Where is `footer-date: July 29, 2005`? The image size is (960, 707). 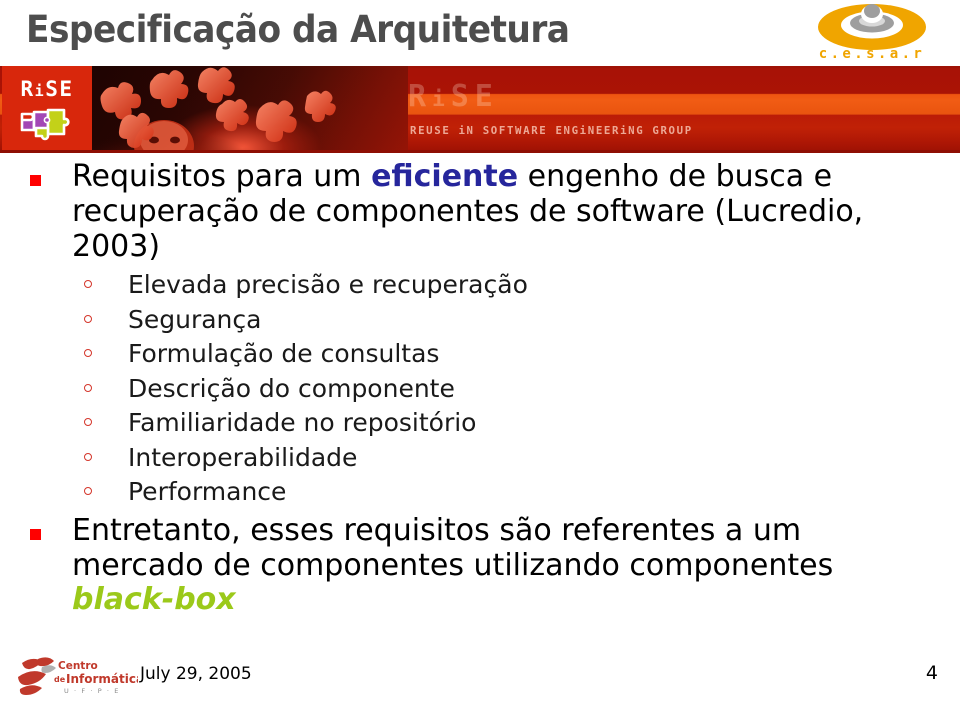 footer-date: July 29, 2005 is located at coordinates (196, 674).